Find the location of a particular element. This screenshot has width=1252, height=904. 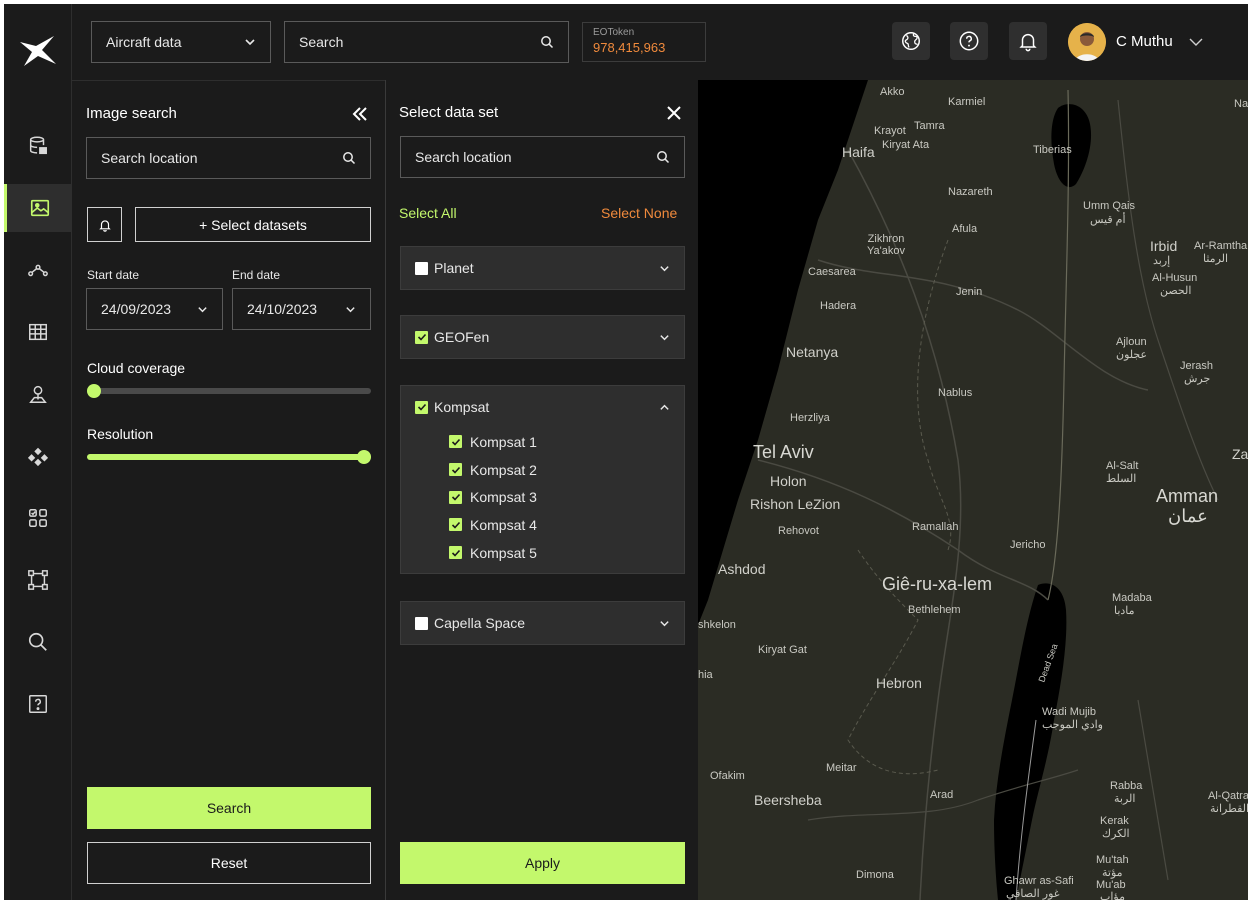

dataset-group-planet: Planet is located at coordinates (542, 268).